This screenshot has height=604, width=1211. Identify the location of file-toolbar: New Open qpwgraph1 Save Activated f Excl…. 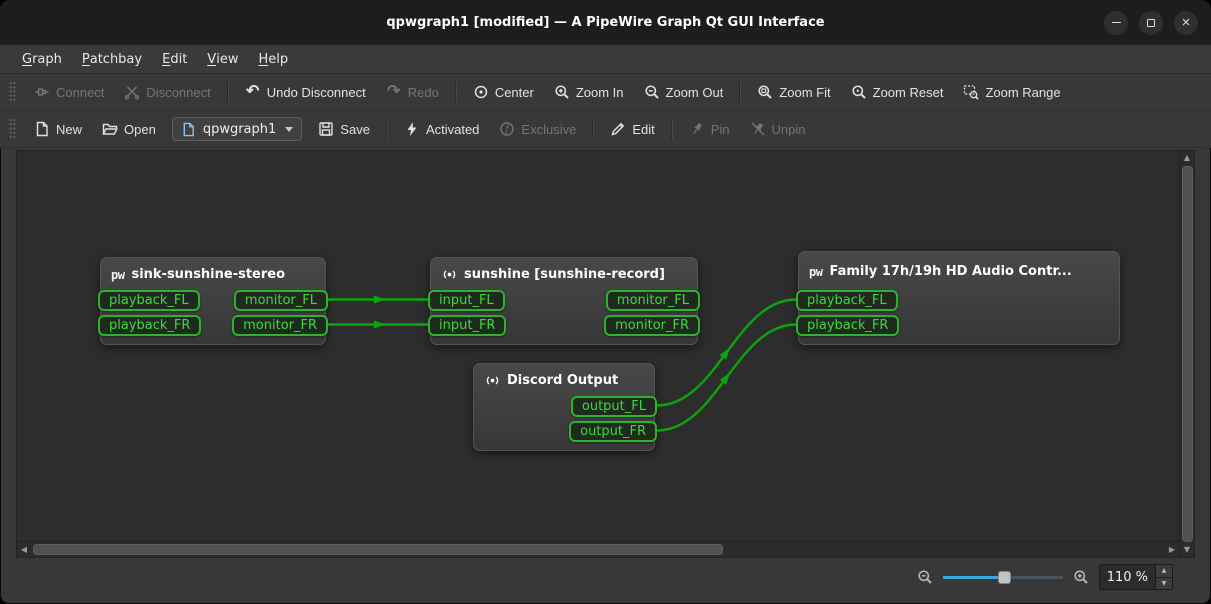
(605, 129).